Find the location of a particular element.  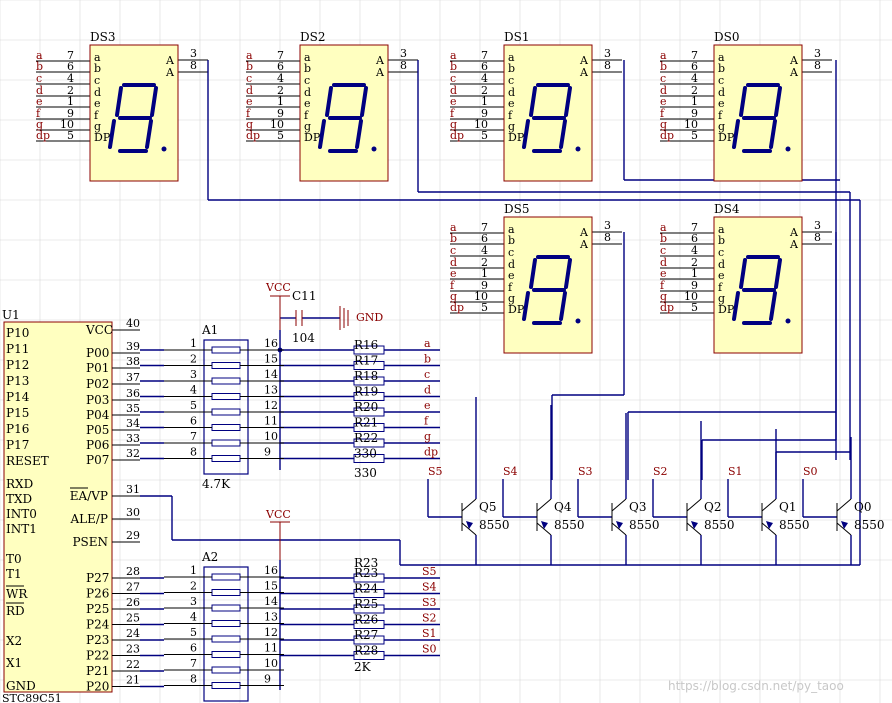

mcu-pin-num: 32 is located at coordinates (133, 453).